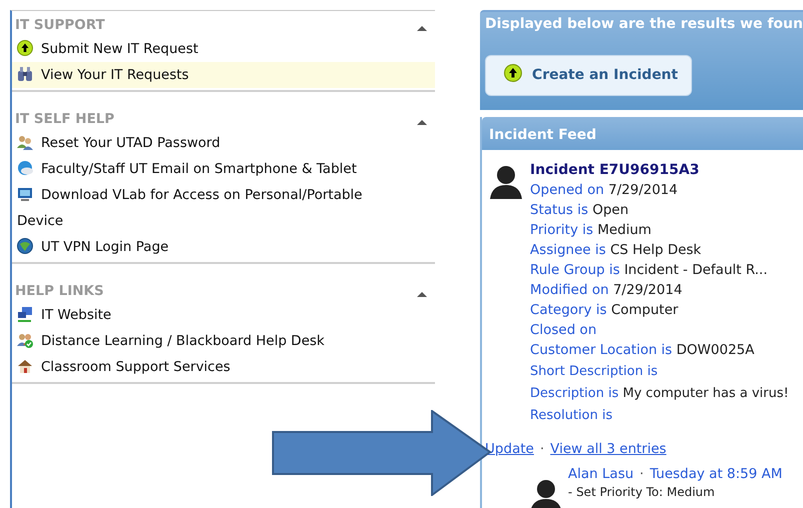 This screenshot has height=508, width=803. I want to click on incident-field: Assignee is CS Help Desk, so click(659, 250).